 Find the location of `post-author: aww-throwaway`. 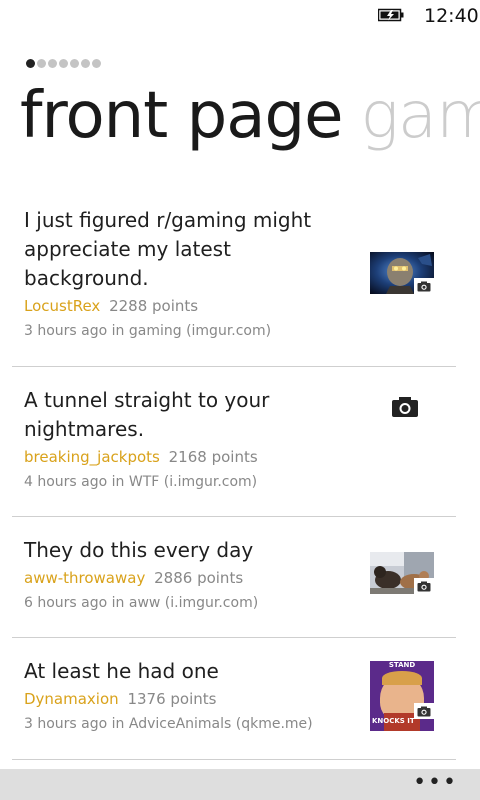

post-author: aww-throwaway is located at coordinates (84, 578).